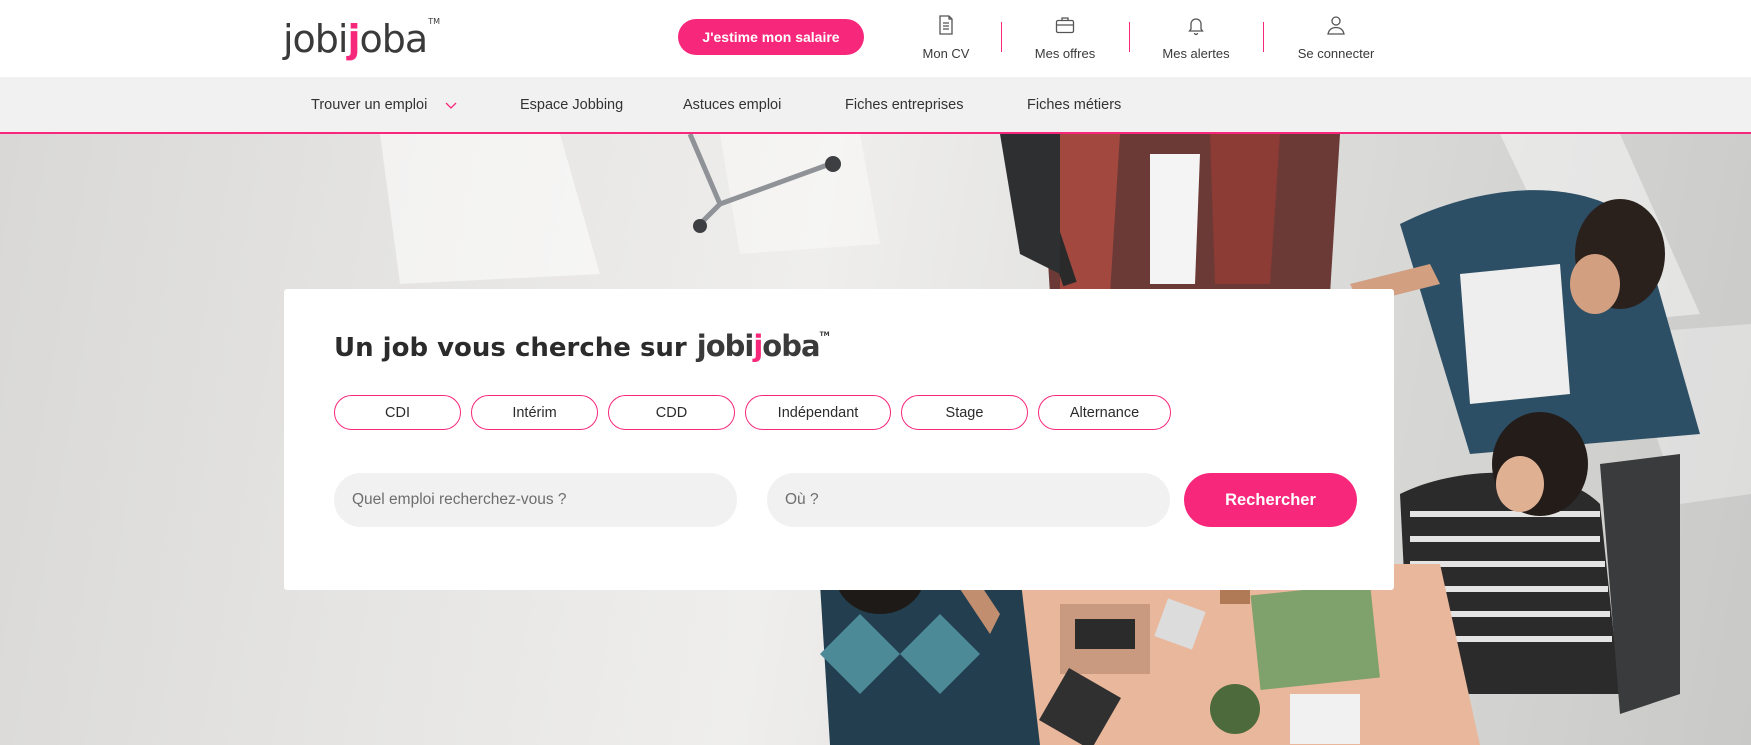  What do you see at coordinates (1196, 53) in the screenshot?
I see `my-alerts-label: Mes alertes` at bounding box center [1196, 53].